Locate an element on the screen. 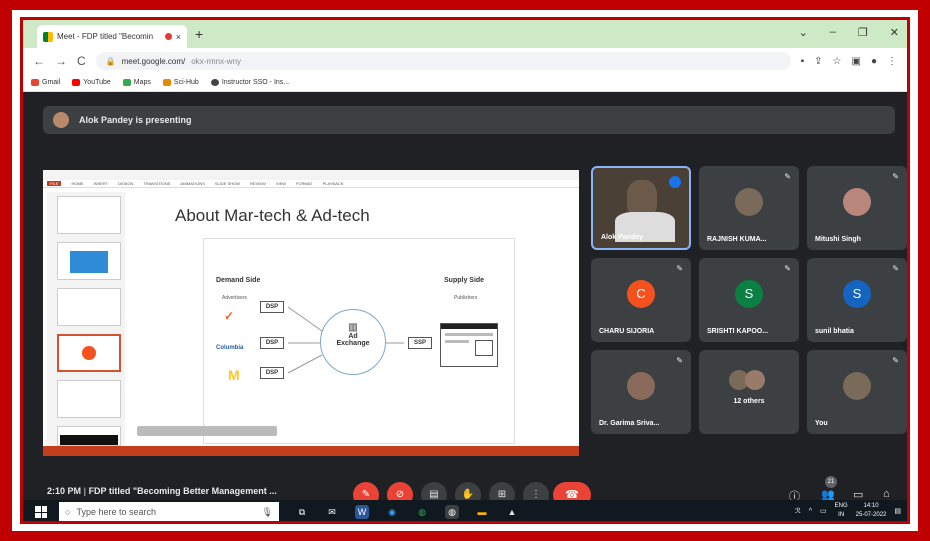 The image size is (930, 541). chevron-up-icon: ^ is located at coordinates (810, 511).